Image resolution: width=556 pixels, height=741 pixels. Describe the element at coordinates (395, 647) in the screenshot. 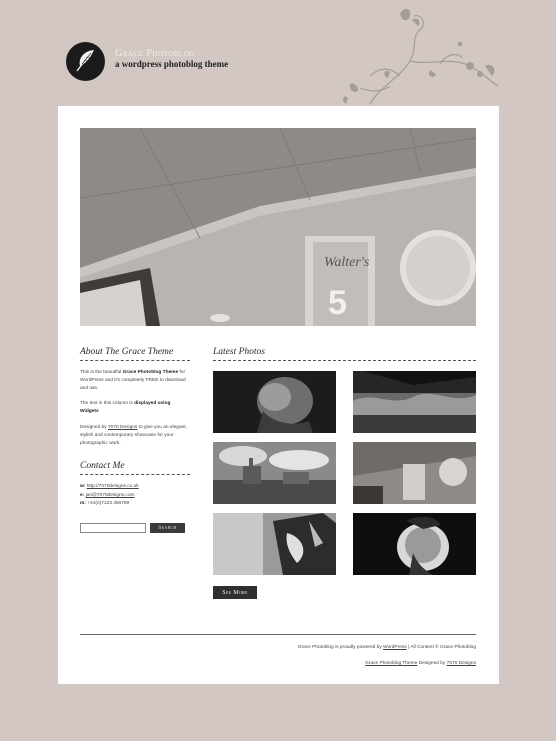

I see `wordpress-link: WordPress` at that location.